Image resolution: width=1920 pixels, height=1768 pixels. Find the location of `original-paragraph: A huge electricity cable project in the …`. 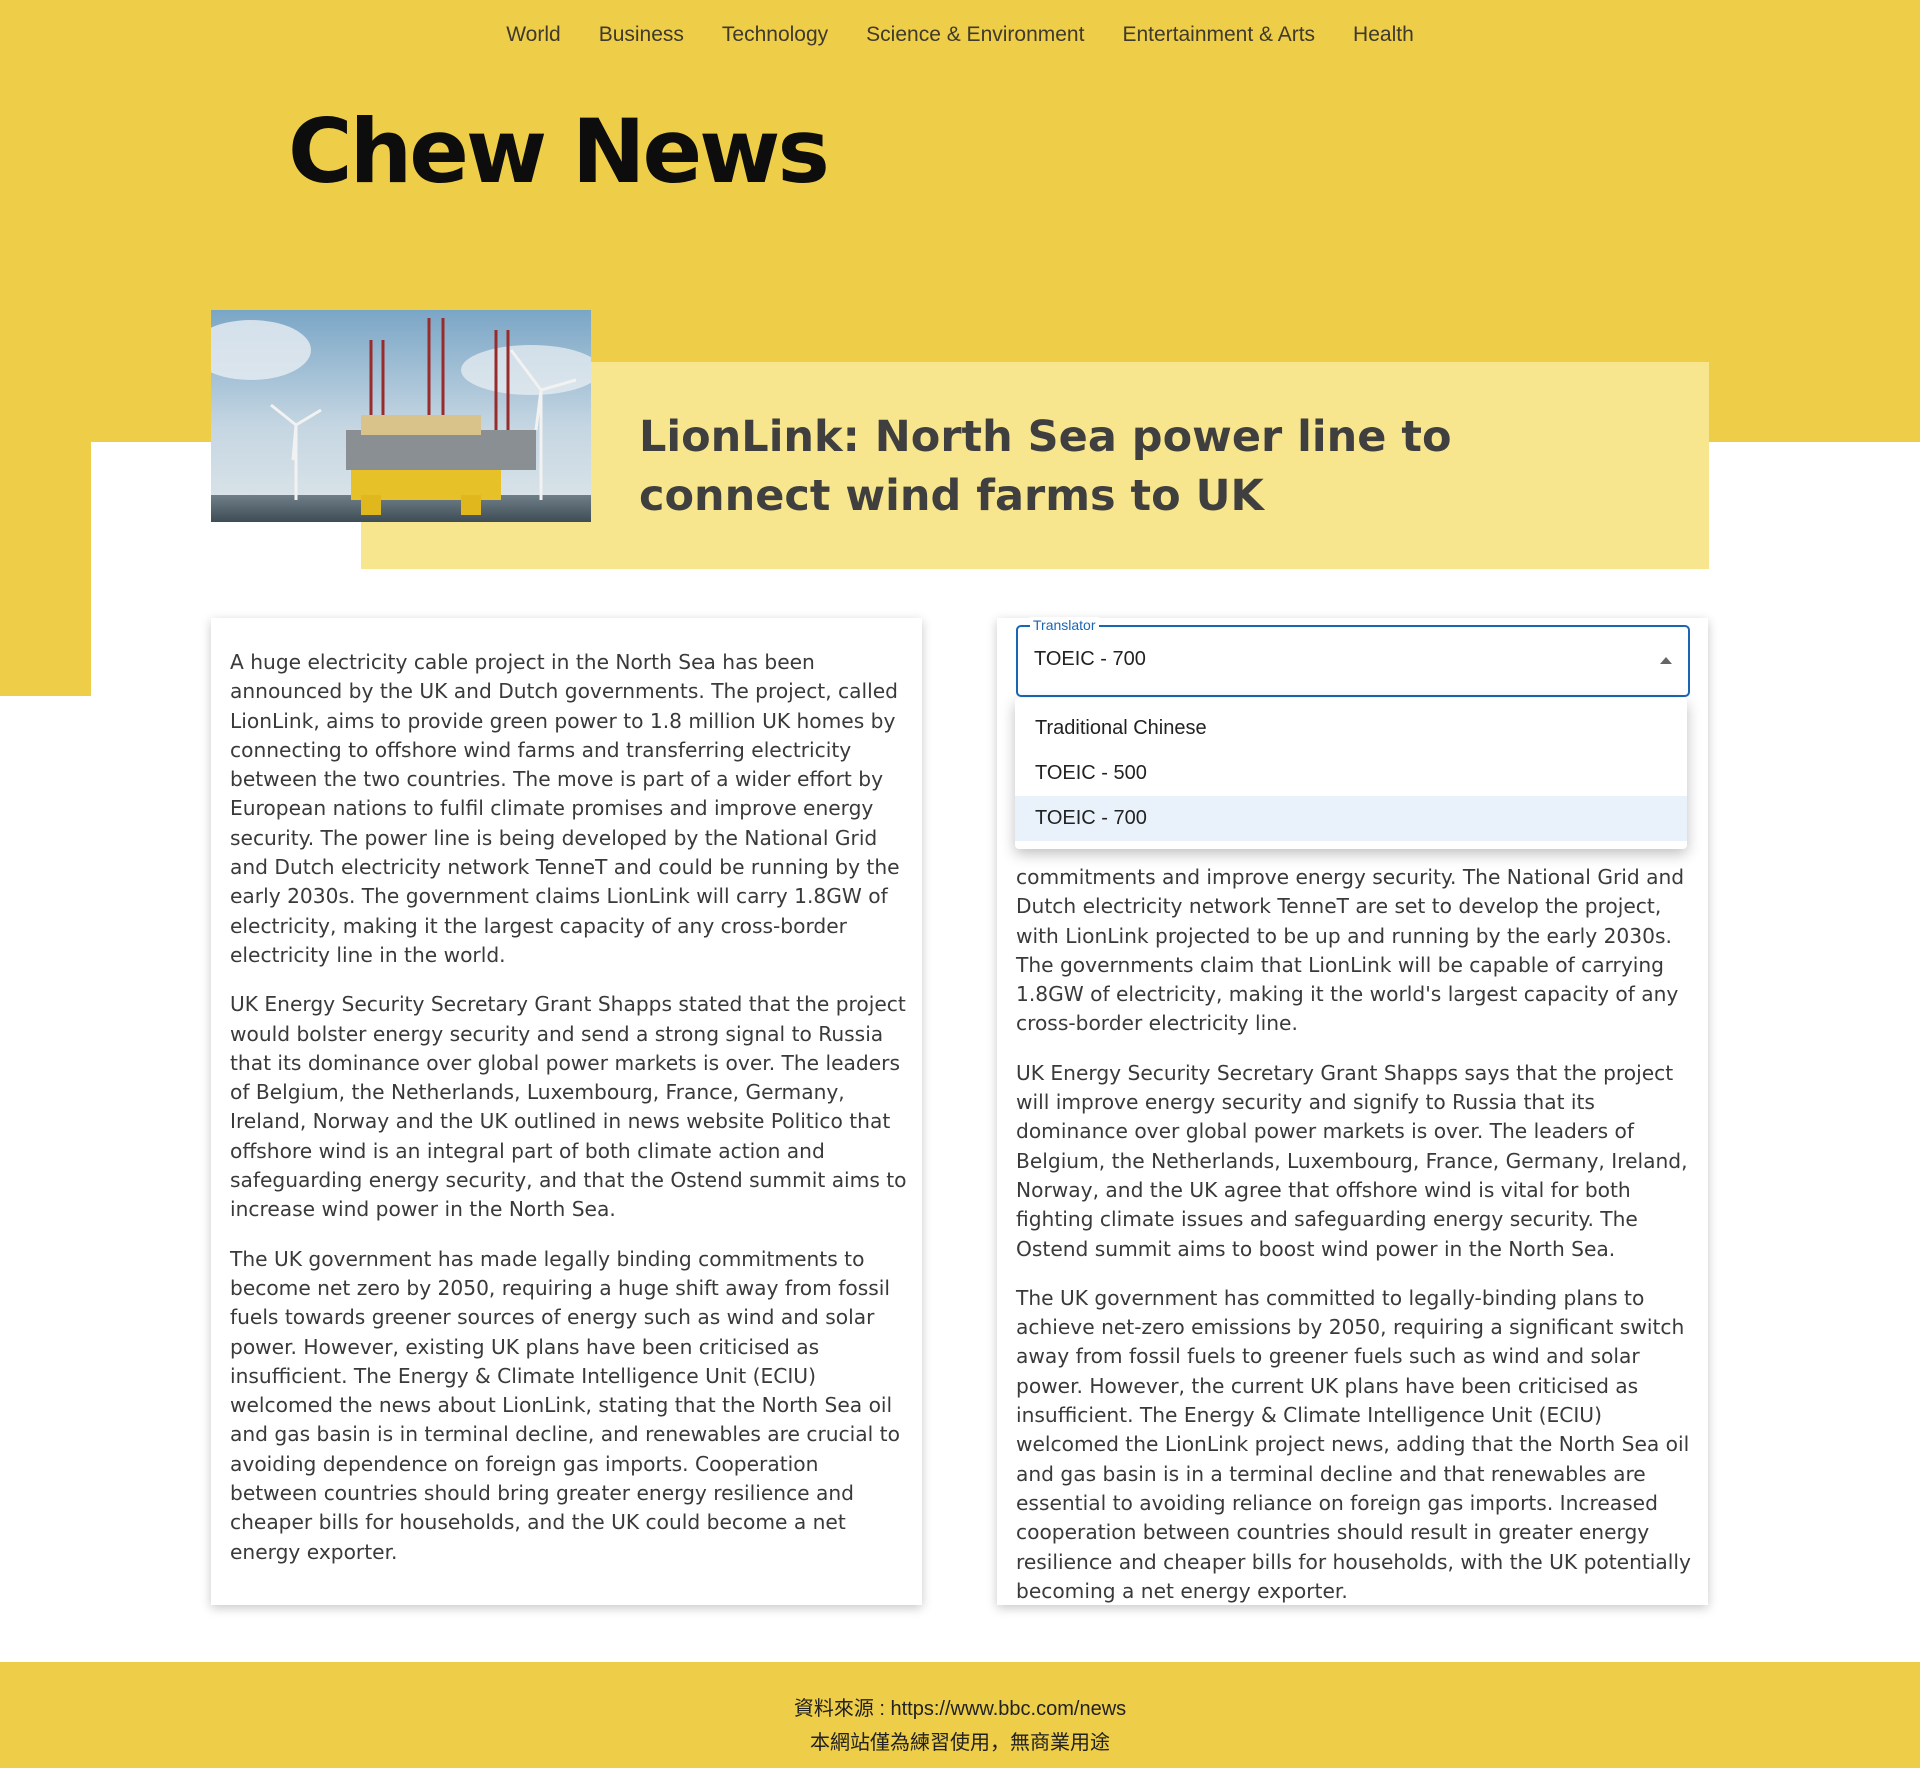

original-paragraph: A huge electricity cable project in the … is located at coordinates (565, 808).